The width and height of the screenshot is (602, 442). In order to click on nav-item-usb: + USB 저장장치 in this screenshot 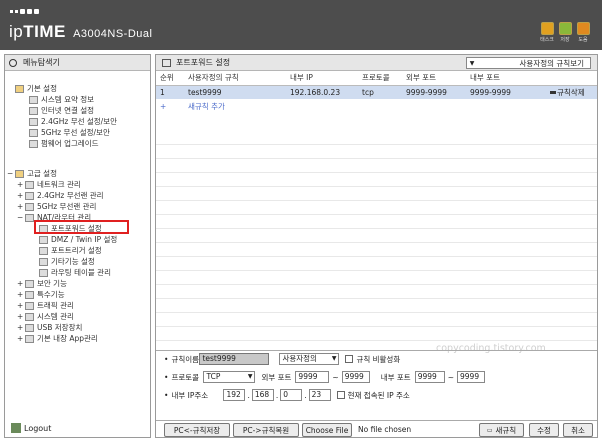, I will do `click(49, 327)`.